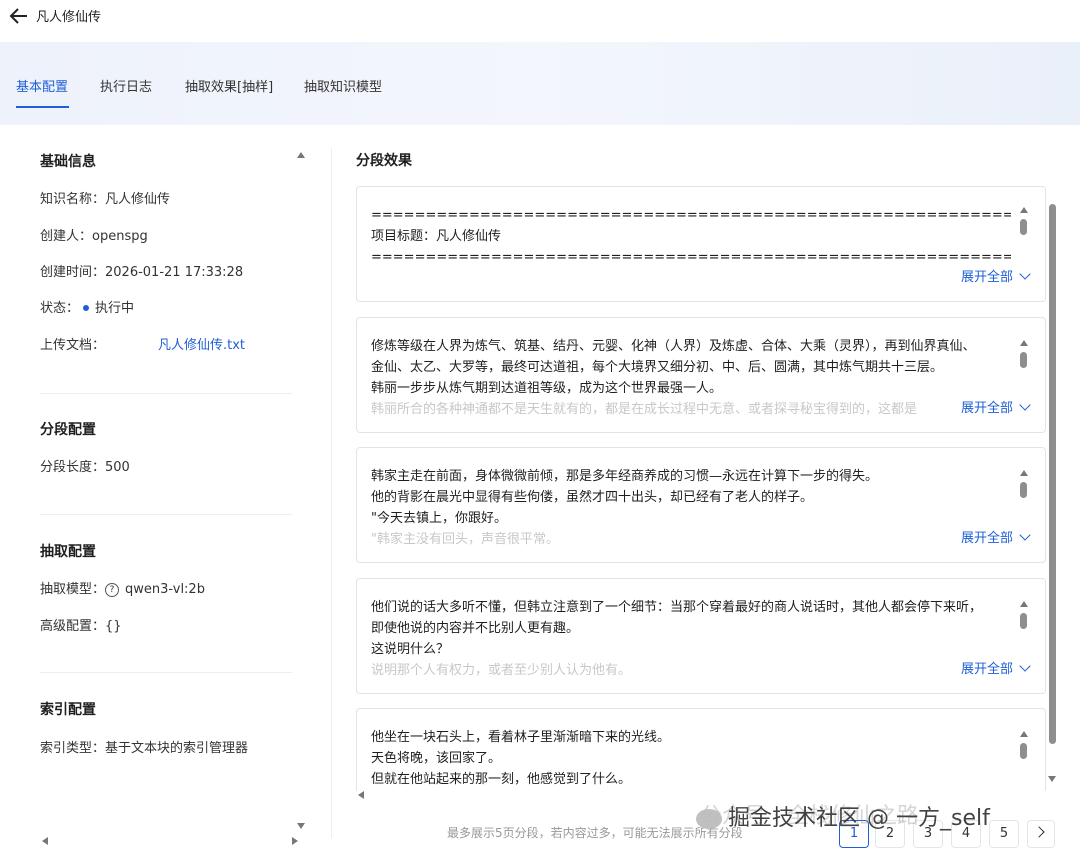 The image size is (1080, 859). I want to click on advanced-config-value: {}, so click(113, 626).